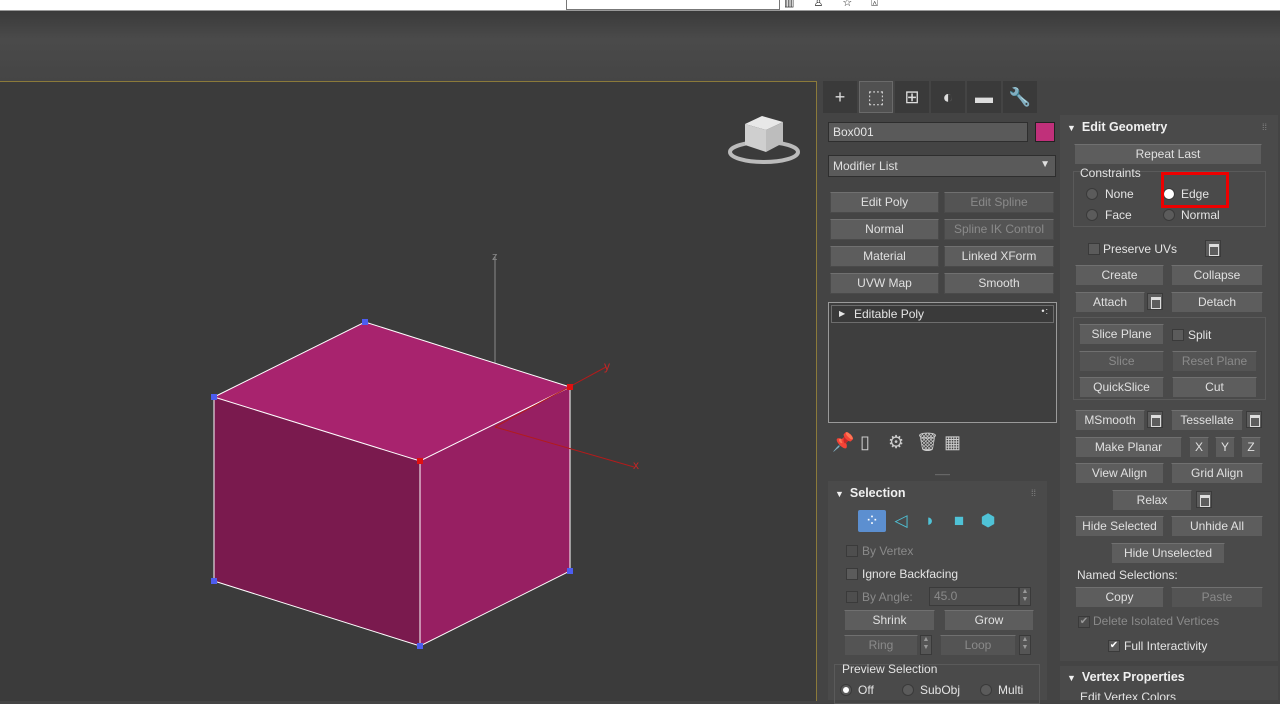  What do you see at coordinates (1119, 275) in the screenshot?
I see `create-button: Create` at bounding box center [1119, 275].